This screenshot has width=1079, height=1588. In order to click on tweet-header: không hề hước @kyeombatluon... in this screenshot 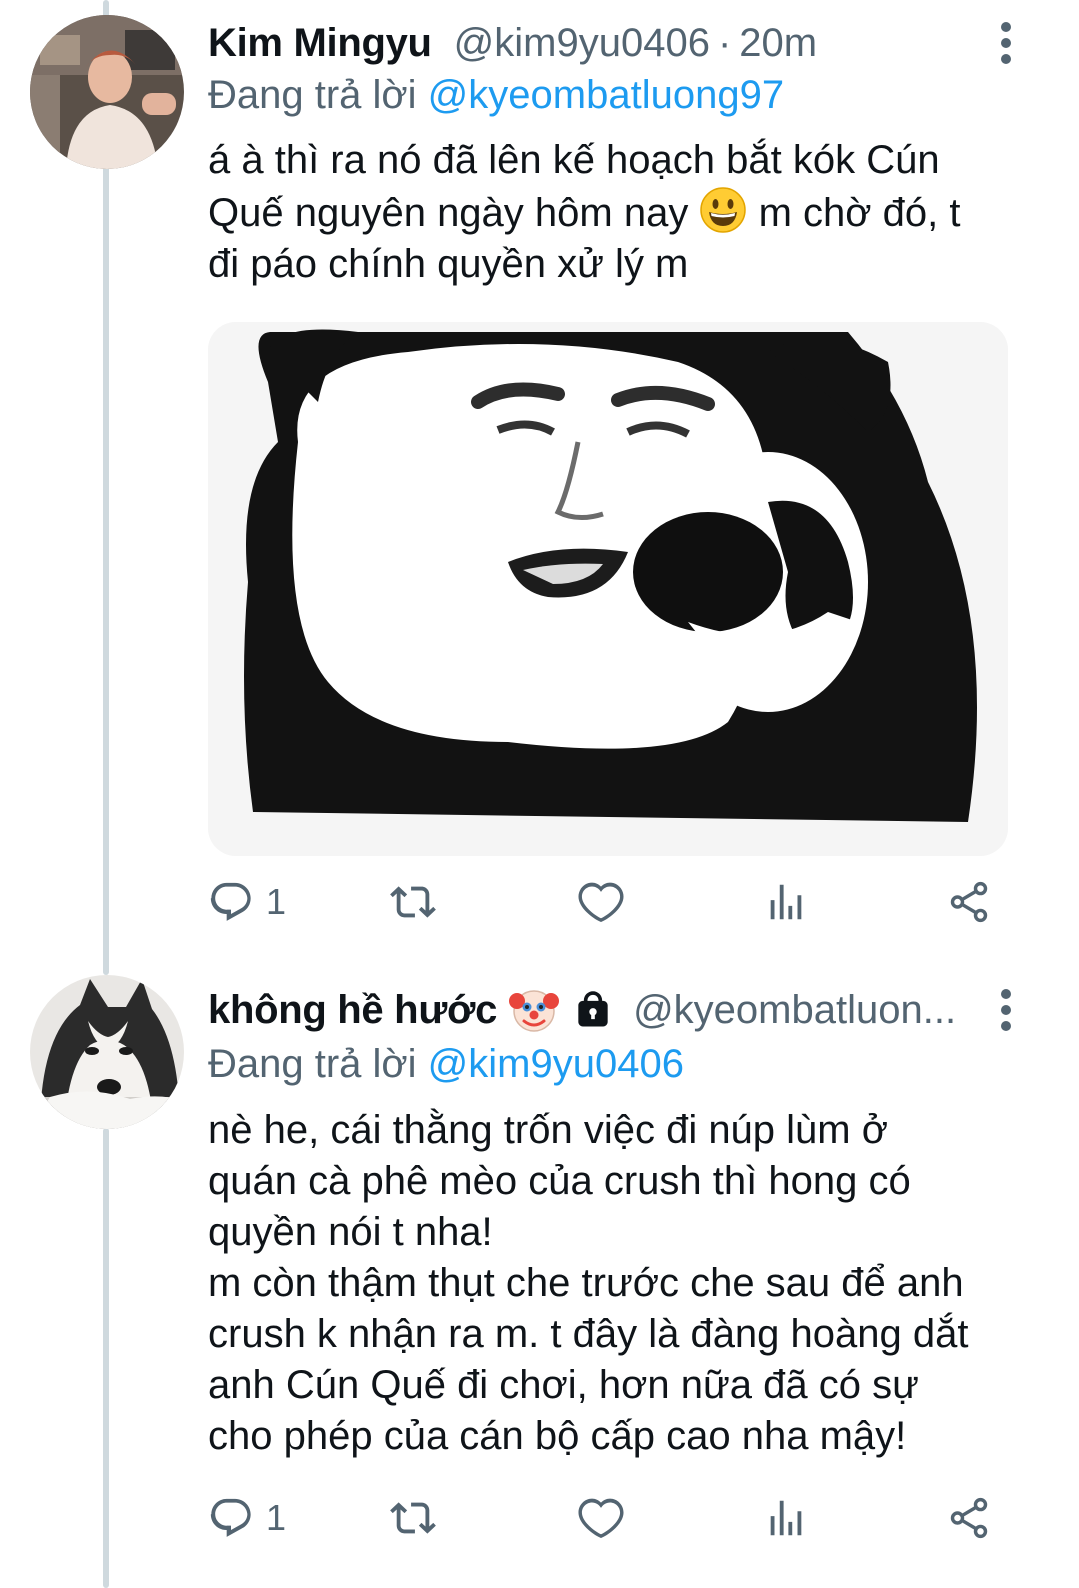, I will do `click(603, 1010)`.